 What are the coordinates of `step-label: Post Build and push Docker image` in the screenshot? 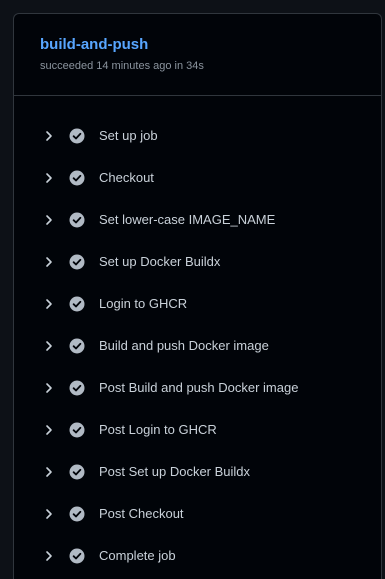 It's located at (199, 387).